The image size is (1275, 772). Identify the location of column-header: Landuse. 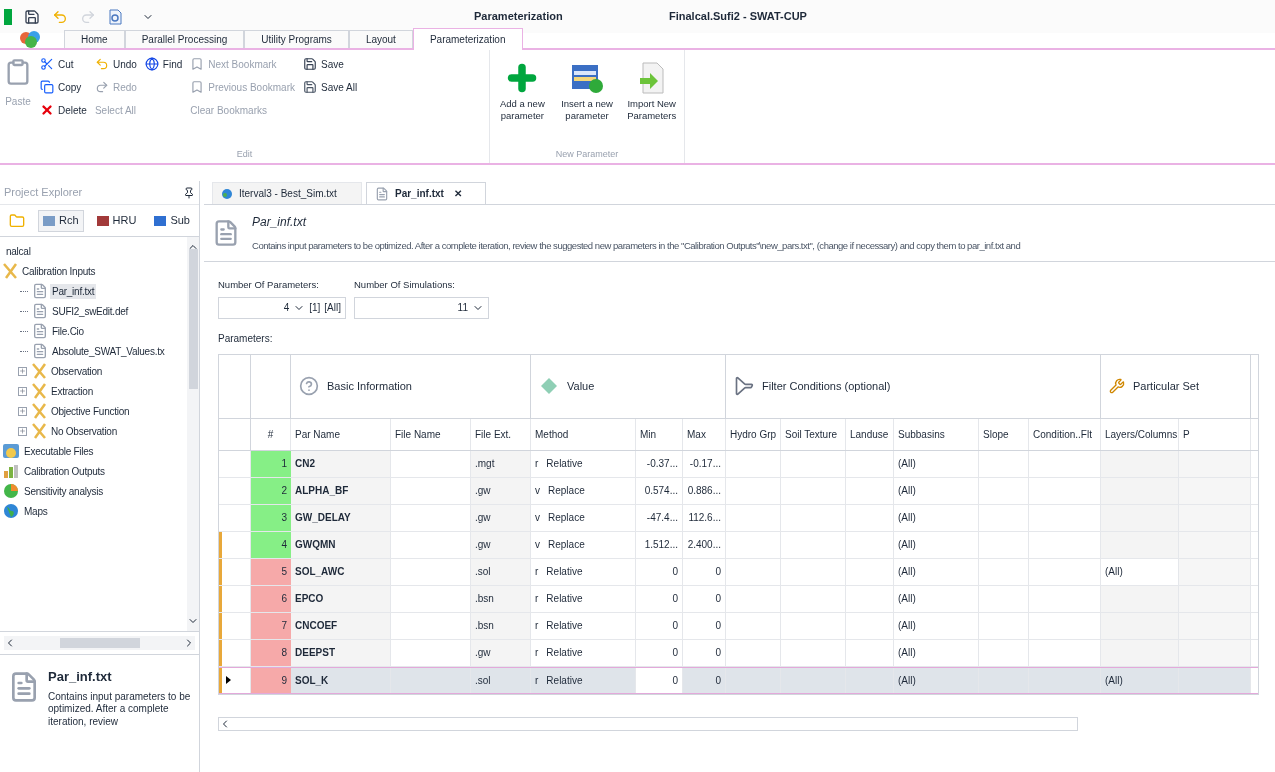
(870, 434).